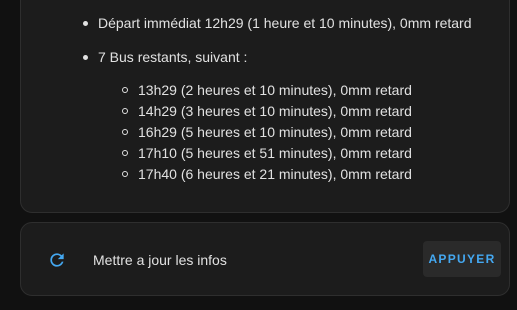 This screenshot has height=310, width=517. What do you see at coordinates (173, 57) in the screenshot?
I see `remaining-buses-header: 7 Bus restants, suivant :` at bounding box center [173, 57].